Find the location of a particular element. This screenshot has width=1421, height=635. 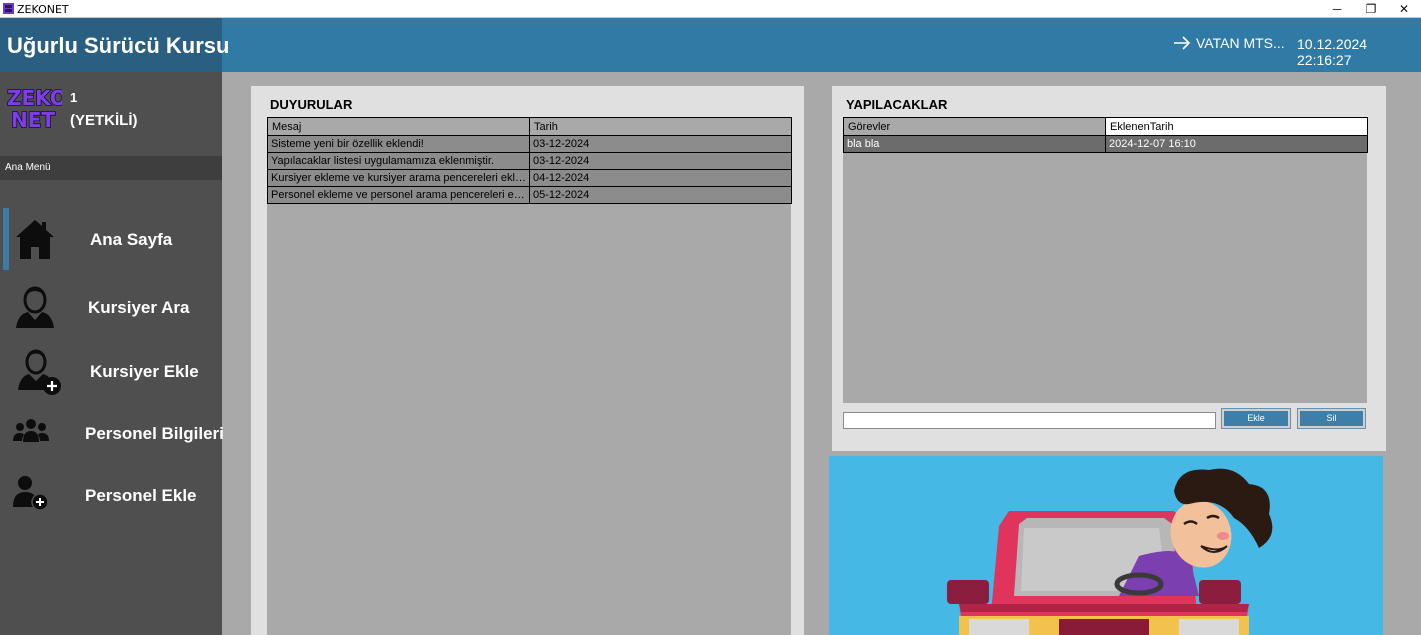

column-header-tarih: Tarih is located at coordinates (660, 126).